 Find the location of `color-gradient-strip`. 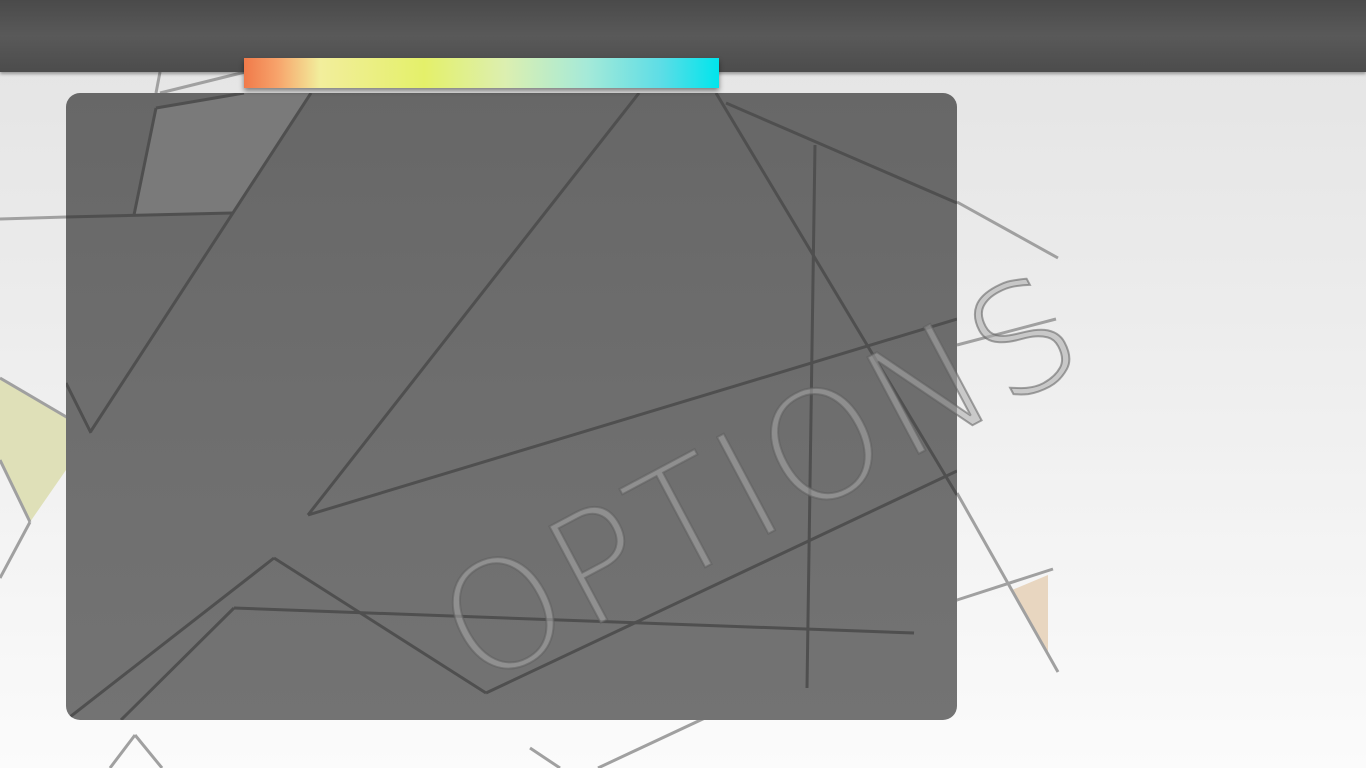

color-gradient-strip is located at coordinates (481, 73).